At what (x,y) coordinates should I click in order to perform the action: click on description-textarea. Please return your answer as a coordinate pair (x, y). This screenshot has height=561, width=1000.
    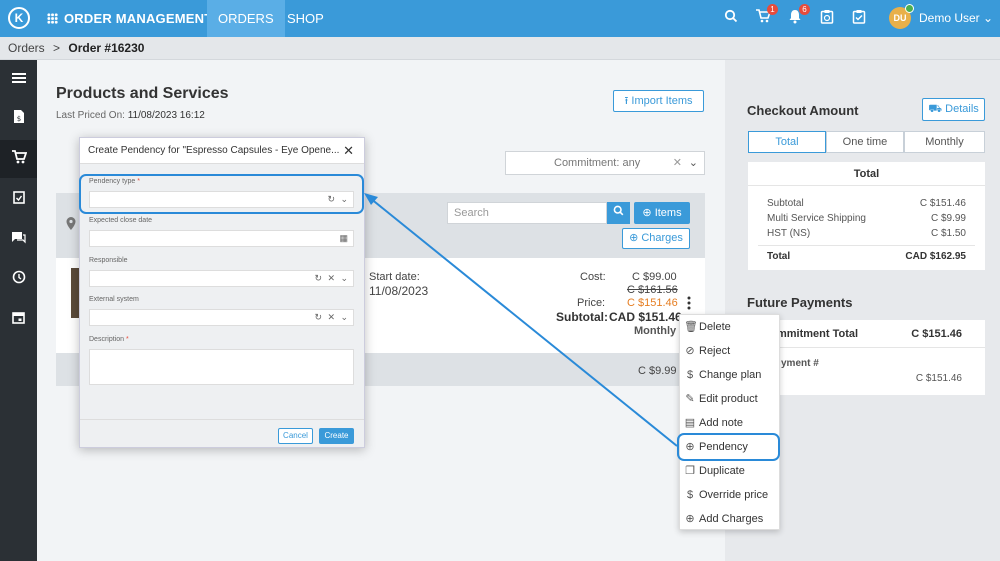
    Looking at the image, I should click on (221, 367).